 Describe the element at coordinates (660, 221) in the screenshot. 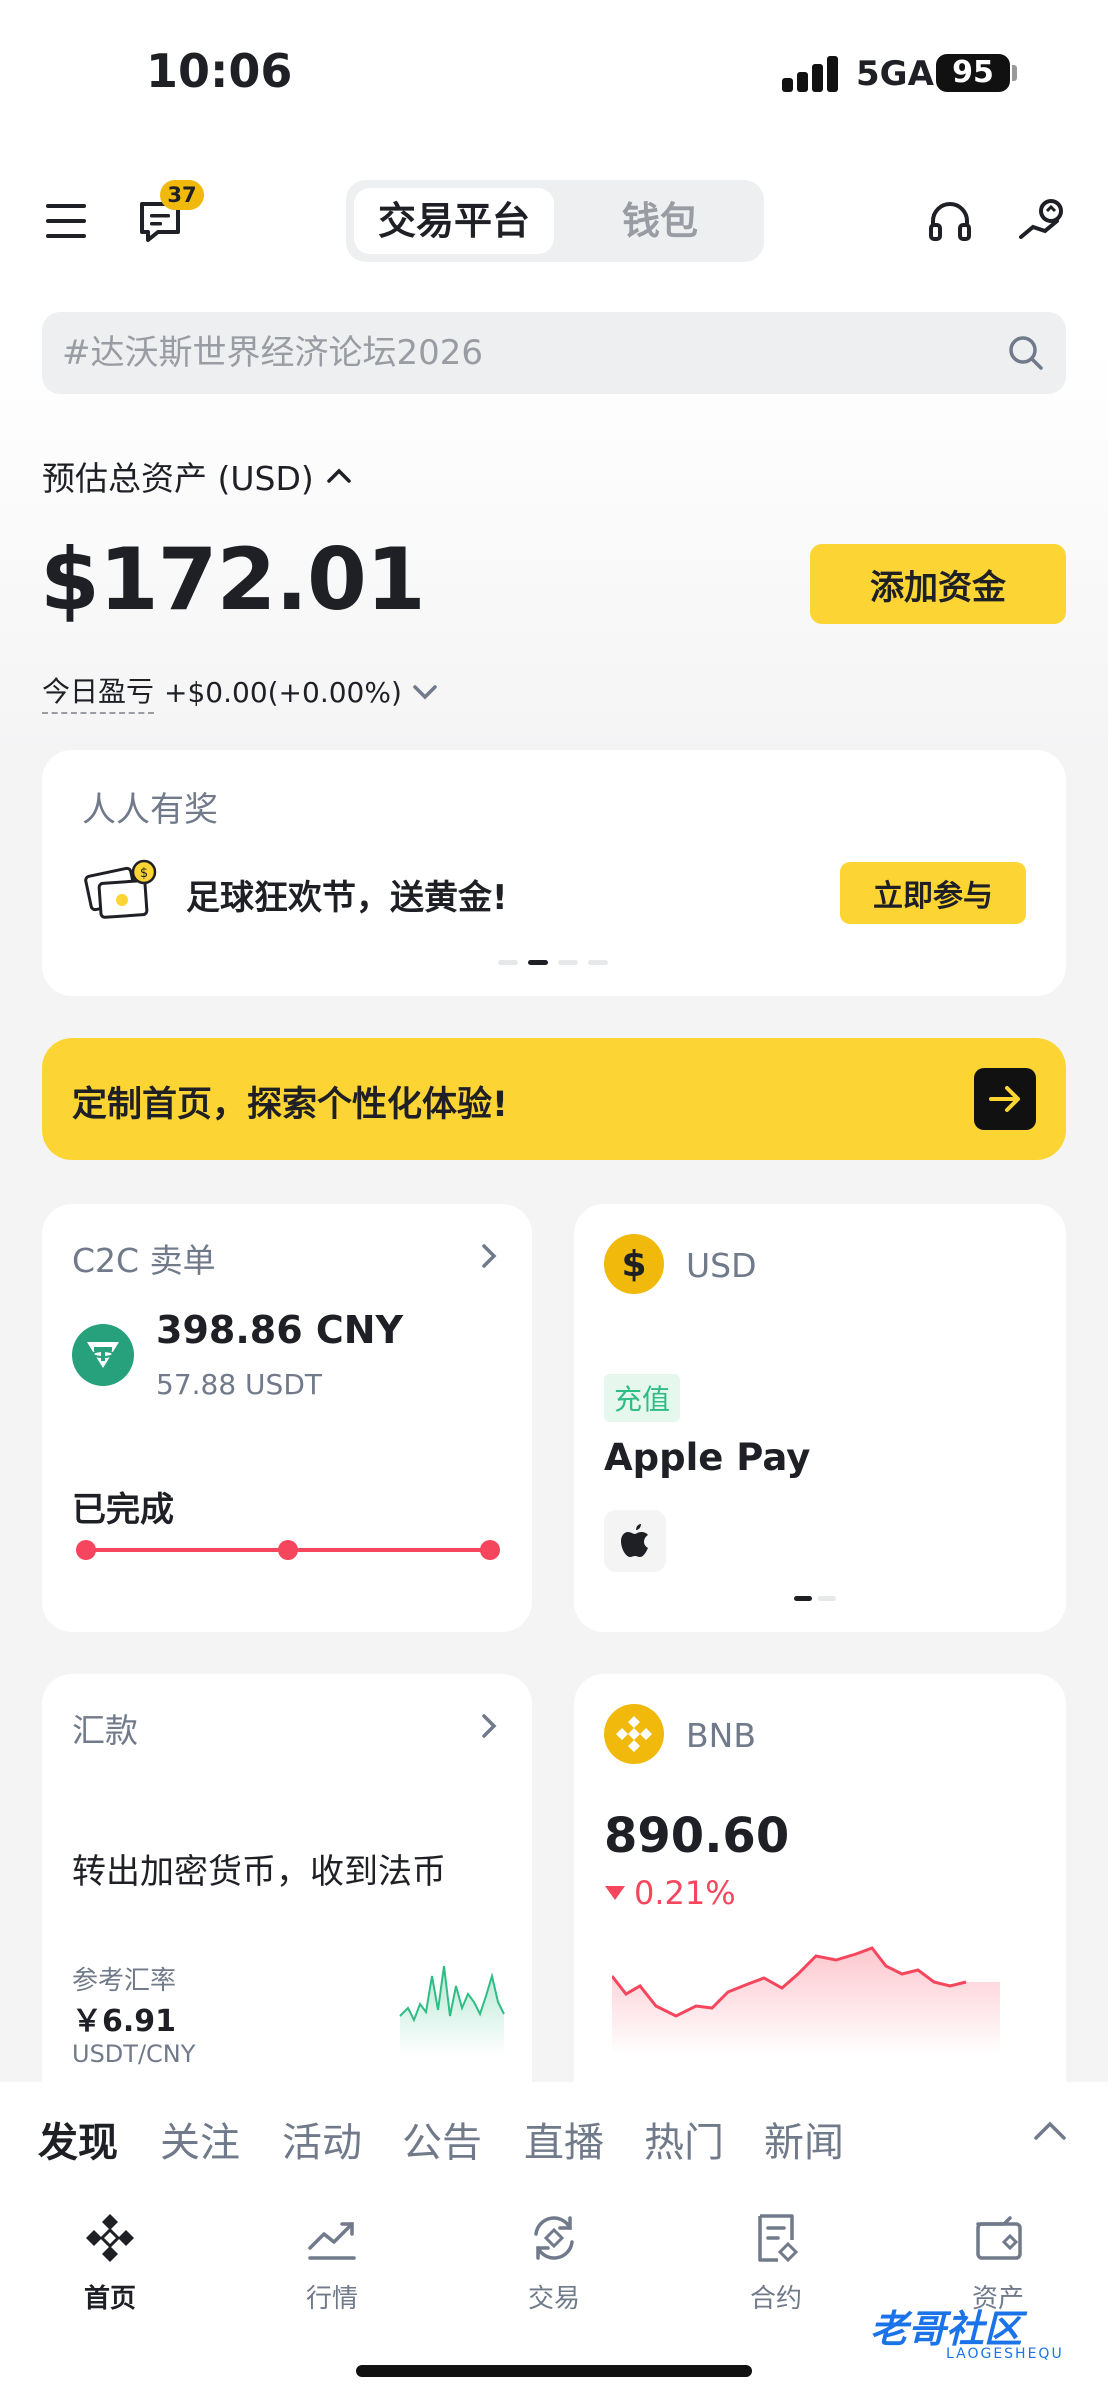

I see `tab-wallet: 钱包` at that location.